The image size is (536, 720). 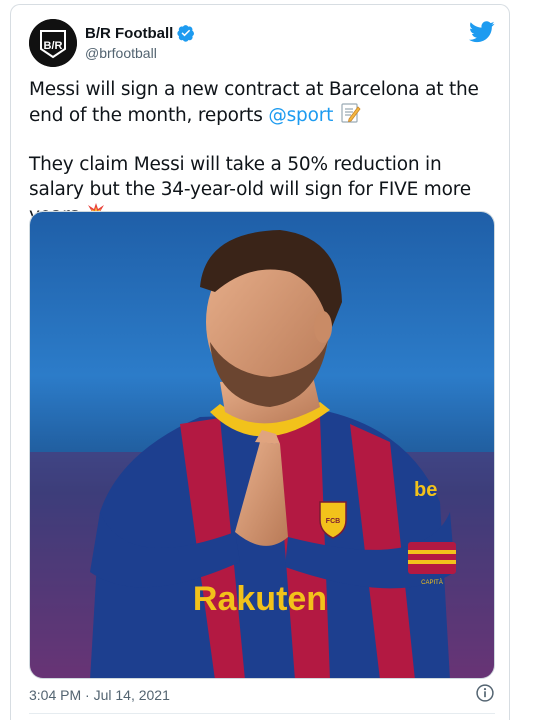 What do you see at coordinates (351, 113) in the screenshot?
I see `memo-emoji-icon` at bounding box center [351, 113].